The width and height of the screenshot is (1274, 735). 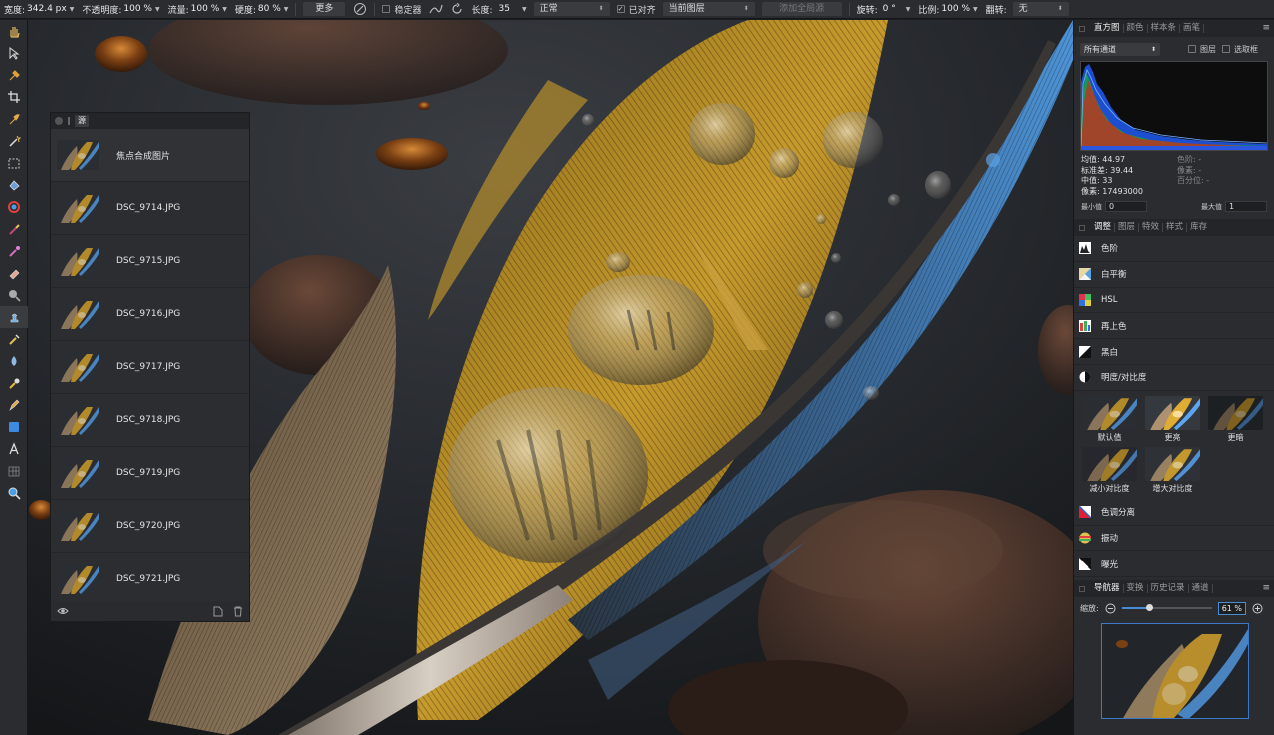 I want to click on tab-history: 历史记录, so click(x=1168, y=589).